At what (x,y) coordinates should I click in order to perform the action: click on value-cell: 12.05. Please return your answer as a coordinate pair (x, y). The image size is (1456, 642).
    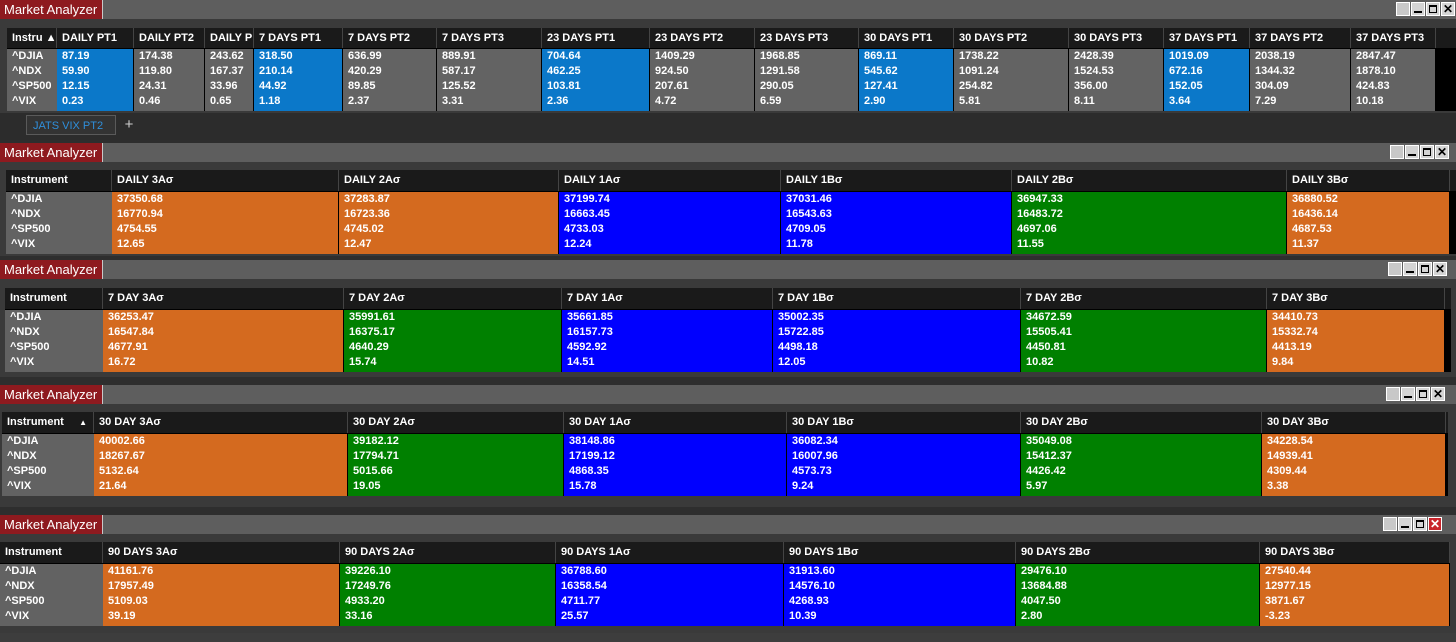
    Looking at the image, I should click on (896, 362).